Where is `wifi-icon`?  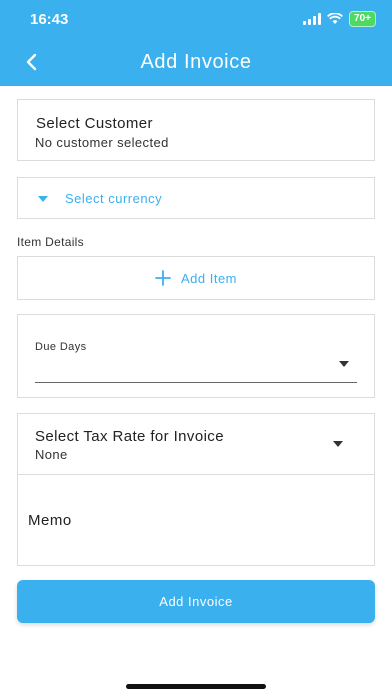
wifi-icon is located at coordinates (335, 18).